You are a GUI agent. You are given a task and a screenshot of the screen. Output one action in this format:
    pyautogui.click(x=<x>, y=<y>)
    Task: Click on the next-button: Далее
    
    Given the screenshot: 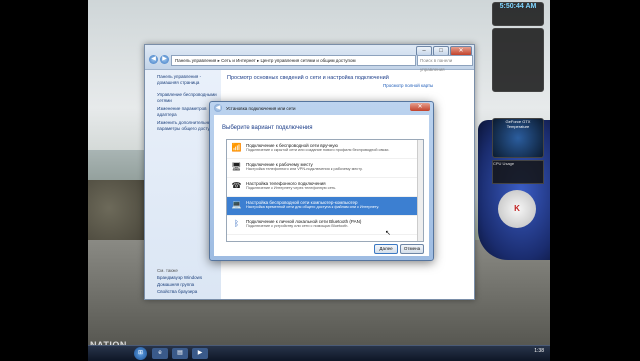 What is the action you would take?
    pyautogui.click(x=386, y=249)
    